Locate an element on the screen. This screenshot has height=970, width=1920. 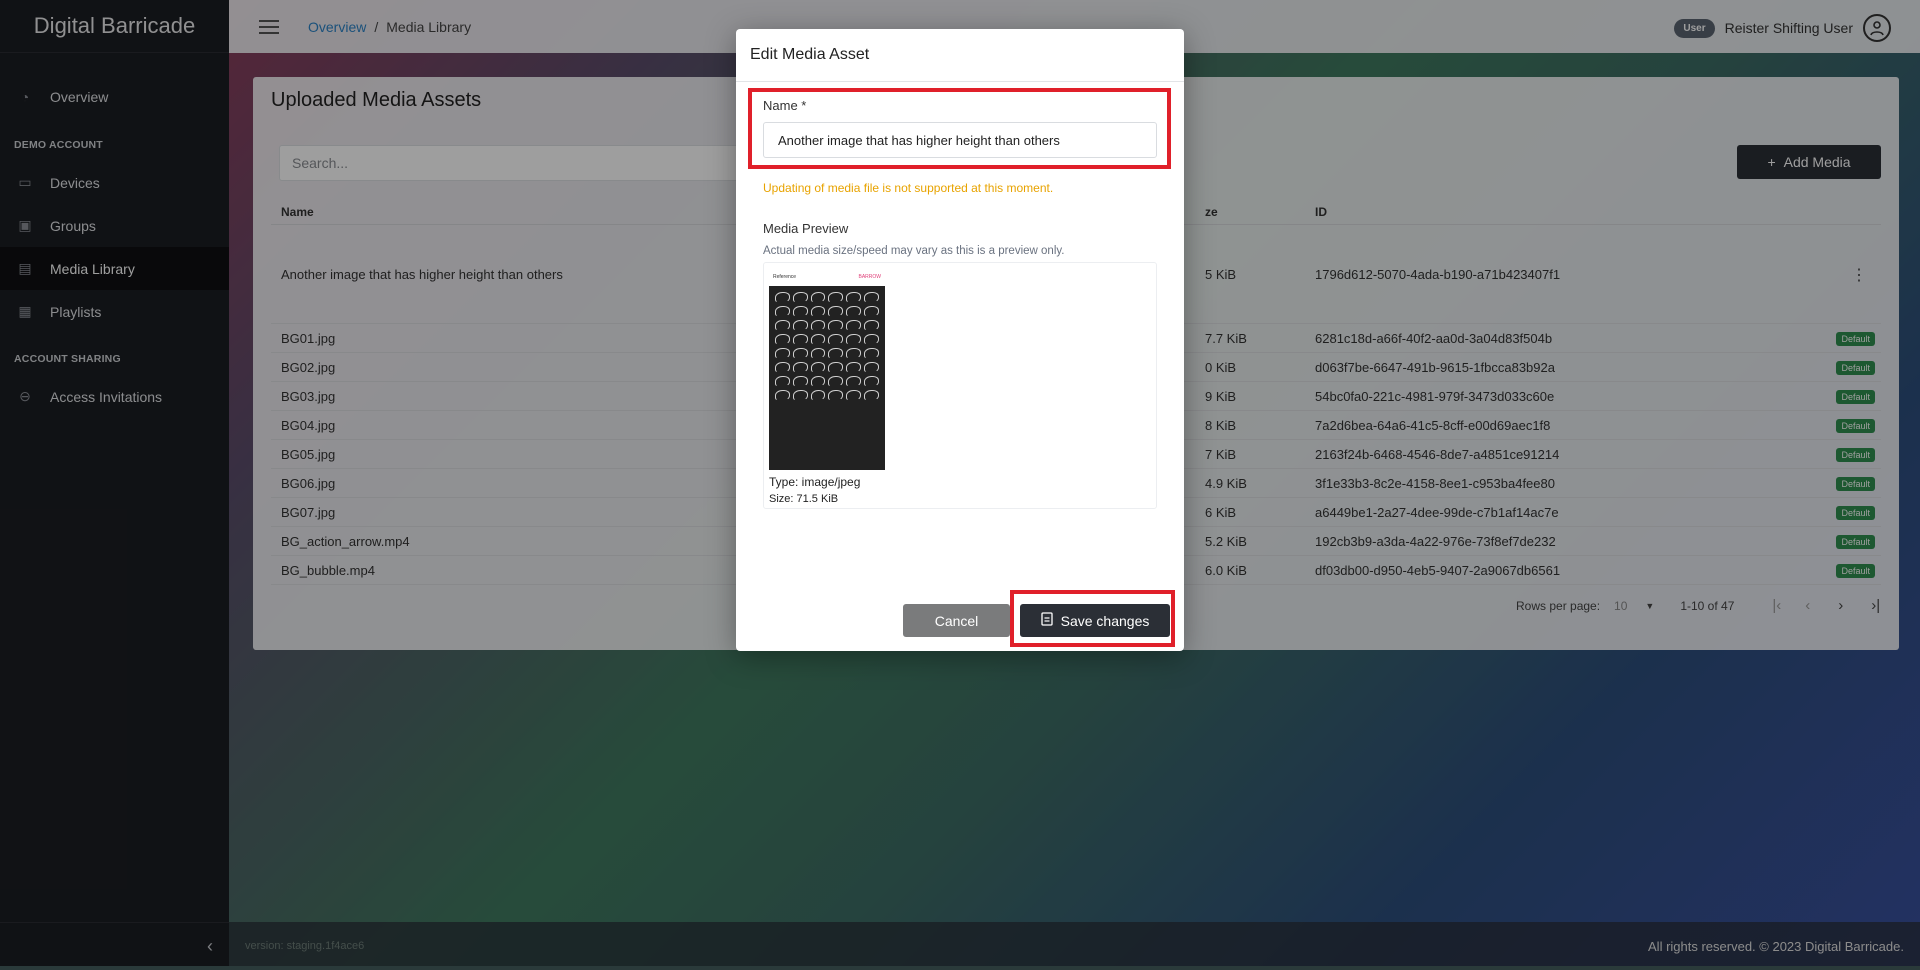
save-changes-button: Save changes is located at coordinates (1095, 620).